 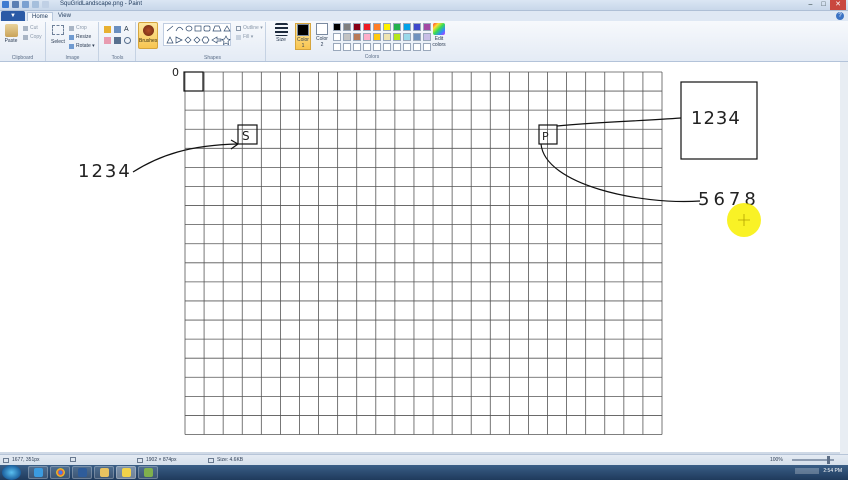 I want to click on pencil-icon, so click(x=107, y=29).